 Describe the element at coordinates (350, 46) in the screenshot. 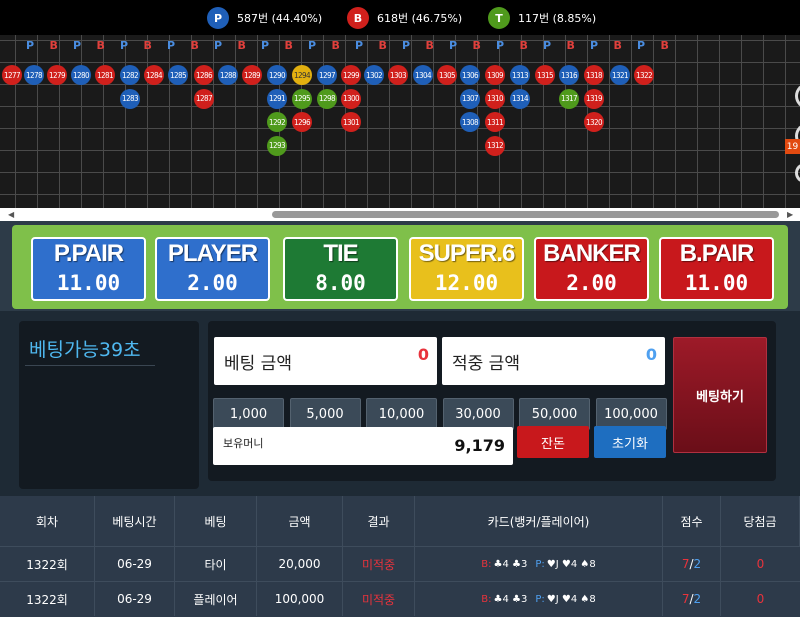

I see `road-header: PBPBPBPBPBPBPBPBPBPBPBPBPBPB` at that location.